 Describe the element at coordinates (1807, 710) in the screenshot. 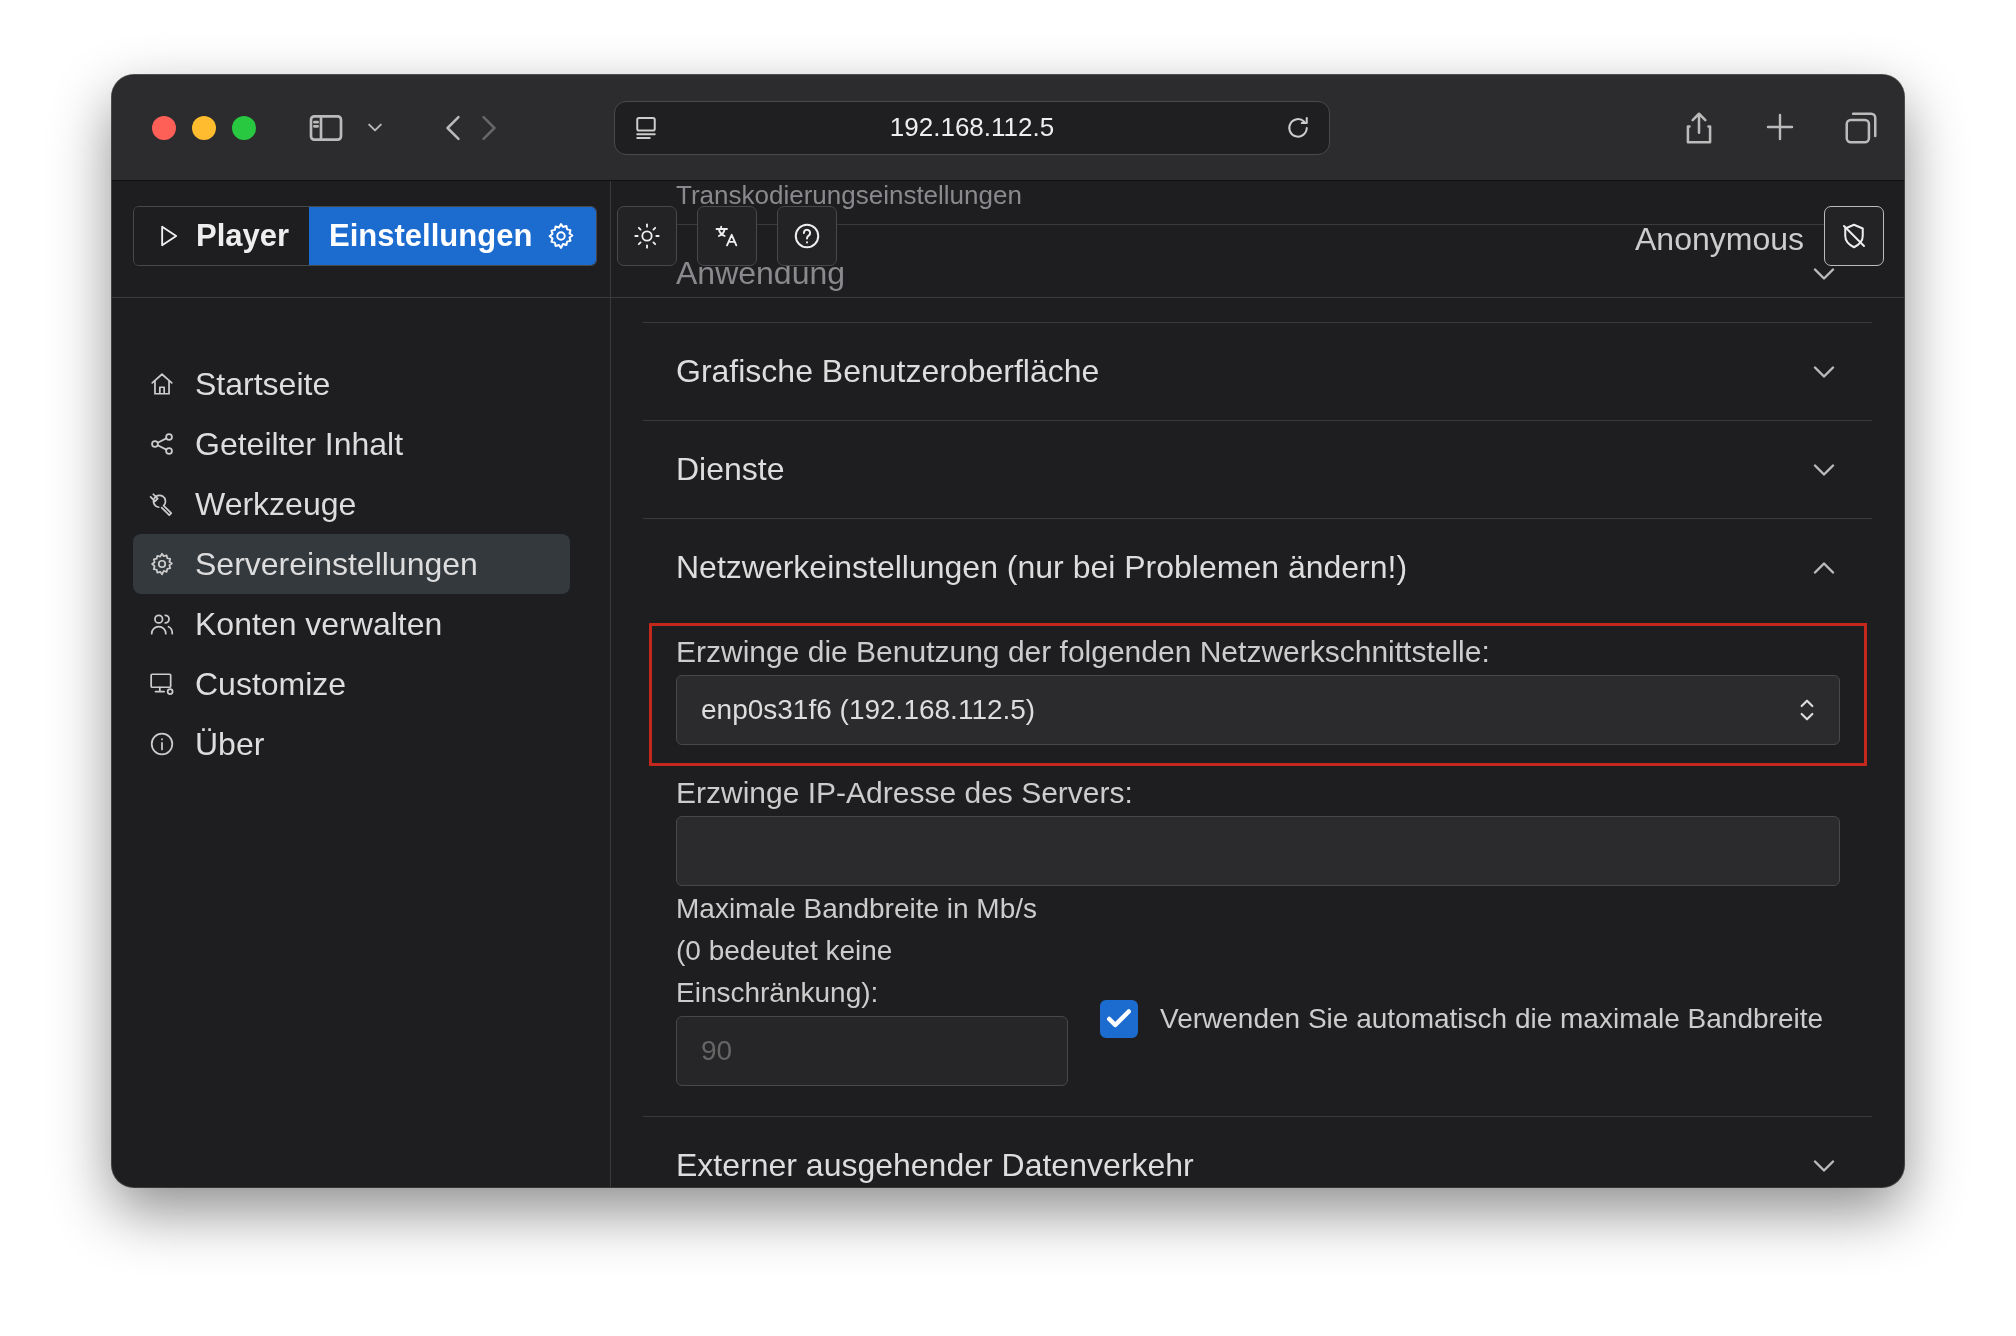

I see `sort-arrows-icon` at that location.